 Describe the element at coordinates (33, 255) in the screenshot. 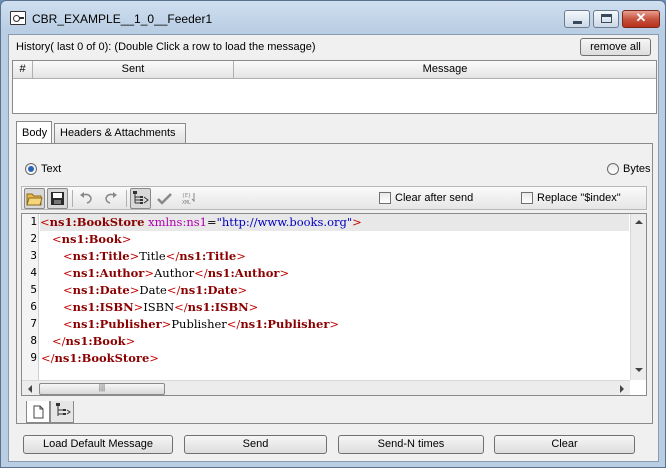

I see `line-number: 3` at that location.